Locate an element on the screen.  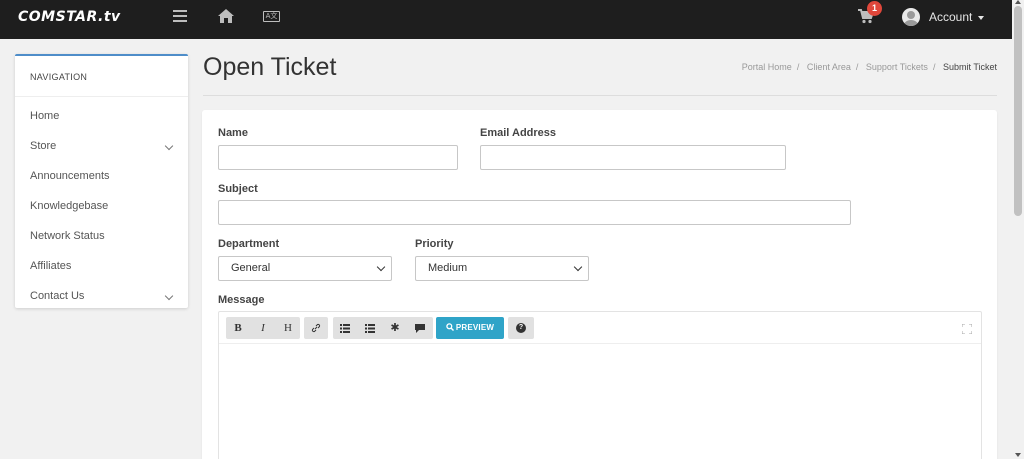
subject-input is located at coordinates (534, 212).